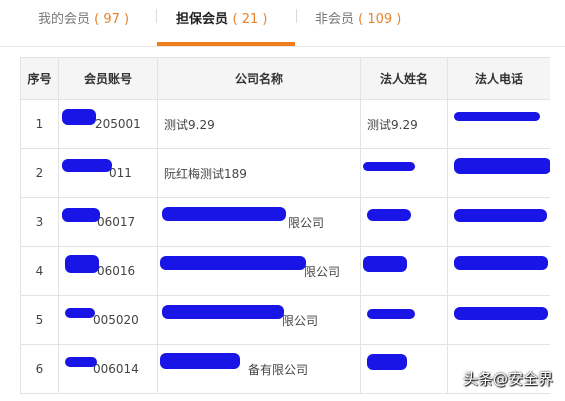  I want to click on row-account: 06016, so click(108, 271).